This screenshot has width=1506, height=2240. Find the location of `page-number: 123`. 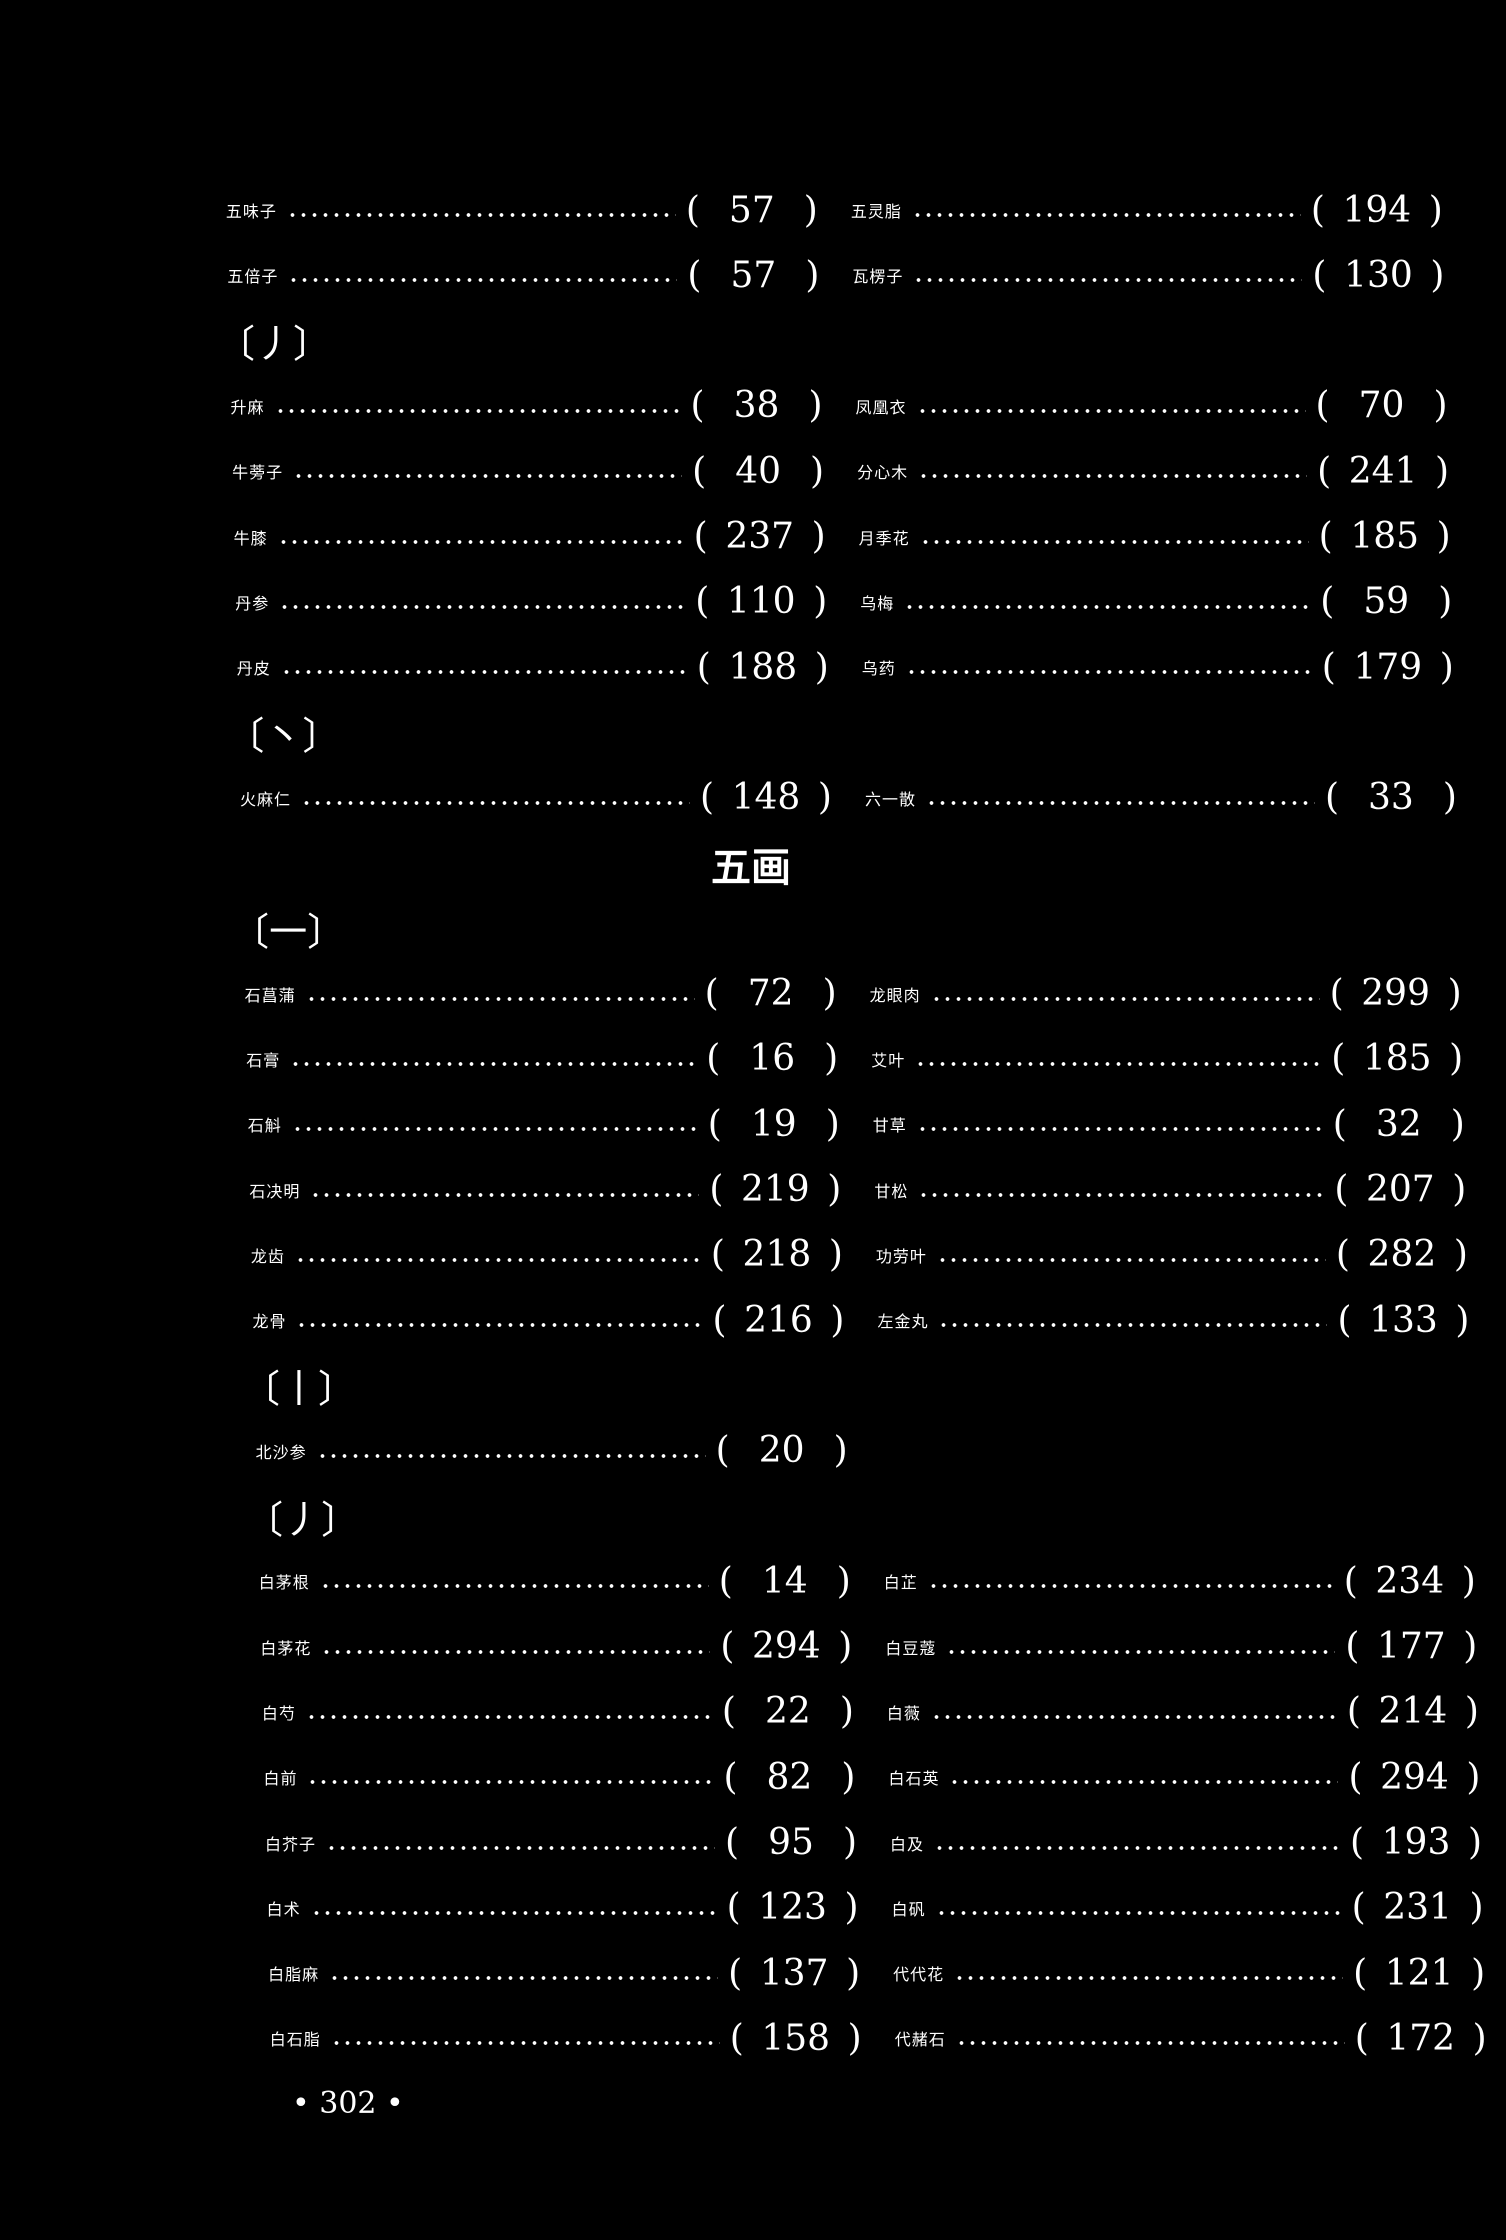

page-number: 123 is located at coordinates (792, 1908).